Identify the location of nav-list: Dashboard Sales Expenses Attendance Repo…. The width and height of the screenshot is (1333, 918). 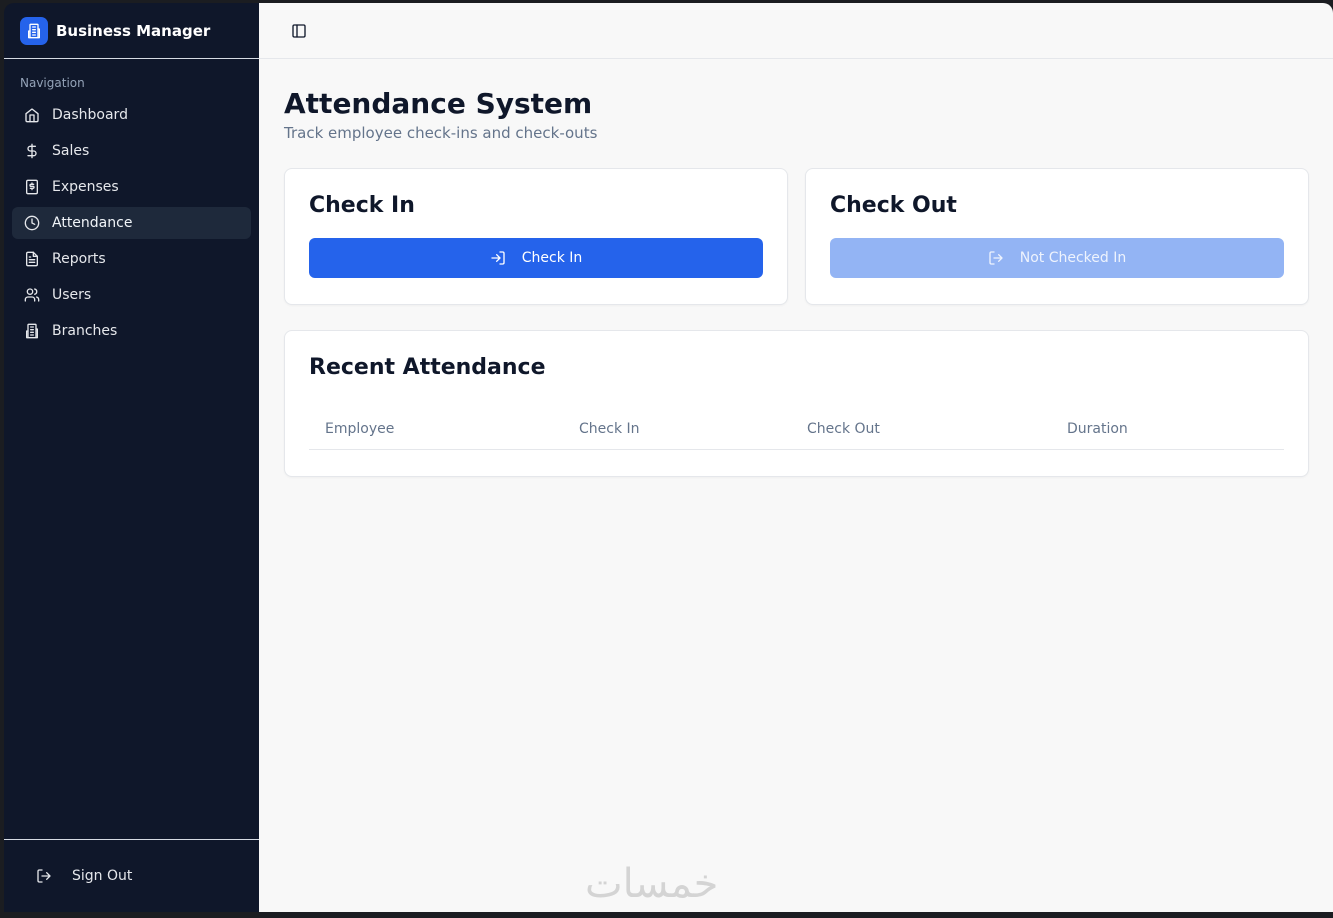
(131, 225).